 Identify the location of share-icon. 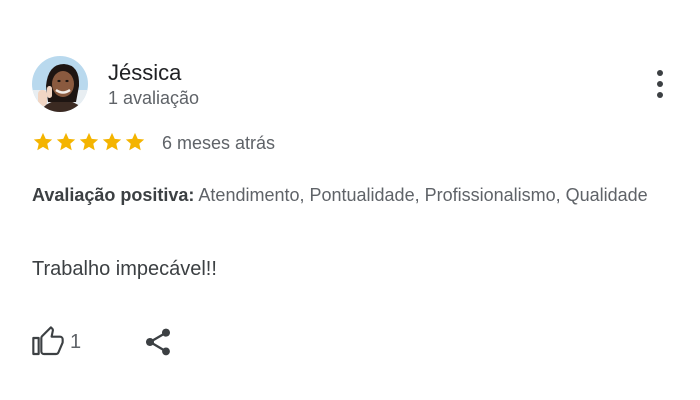
(158, 342).